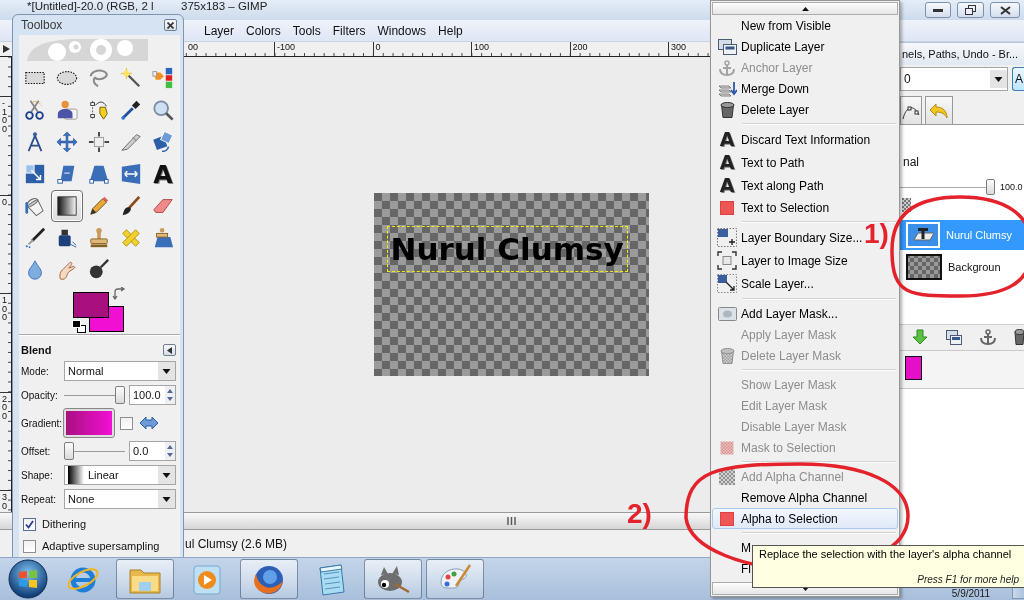 The height and width of the screenshot is (600, 1024). What do you see at coordinates (792, 139) in the screenshot?
I see `menu-item: A Discard Text Information` at bounding box center [792, 139].